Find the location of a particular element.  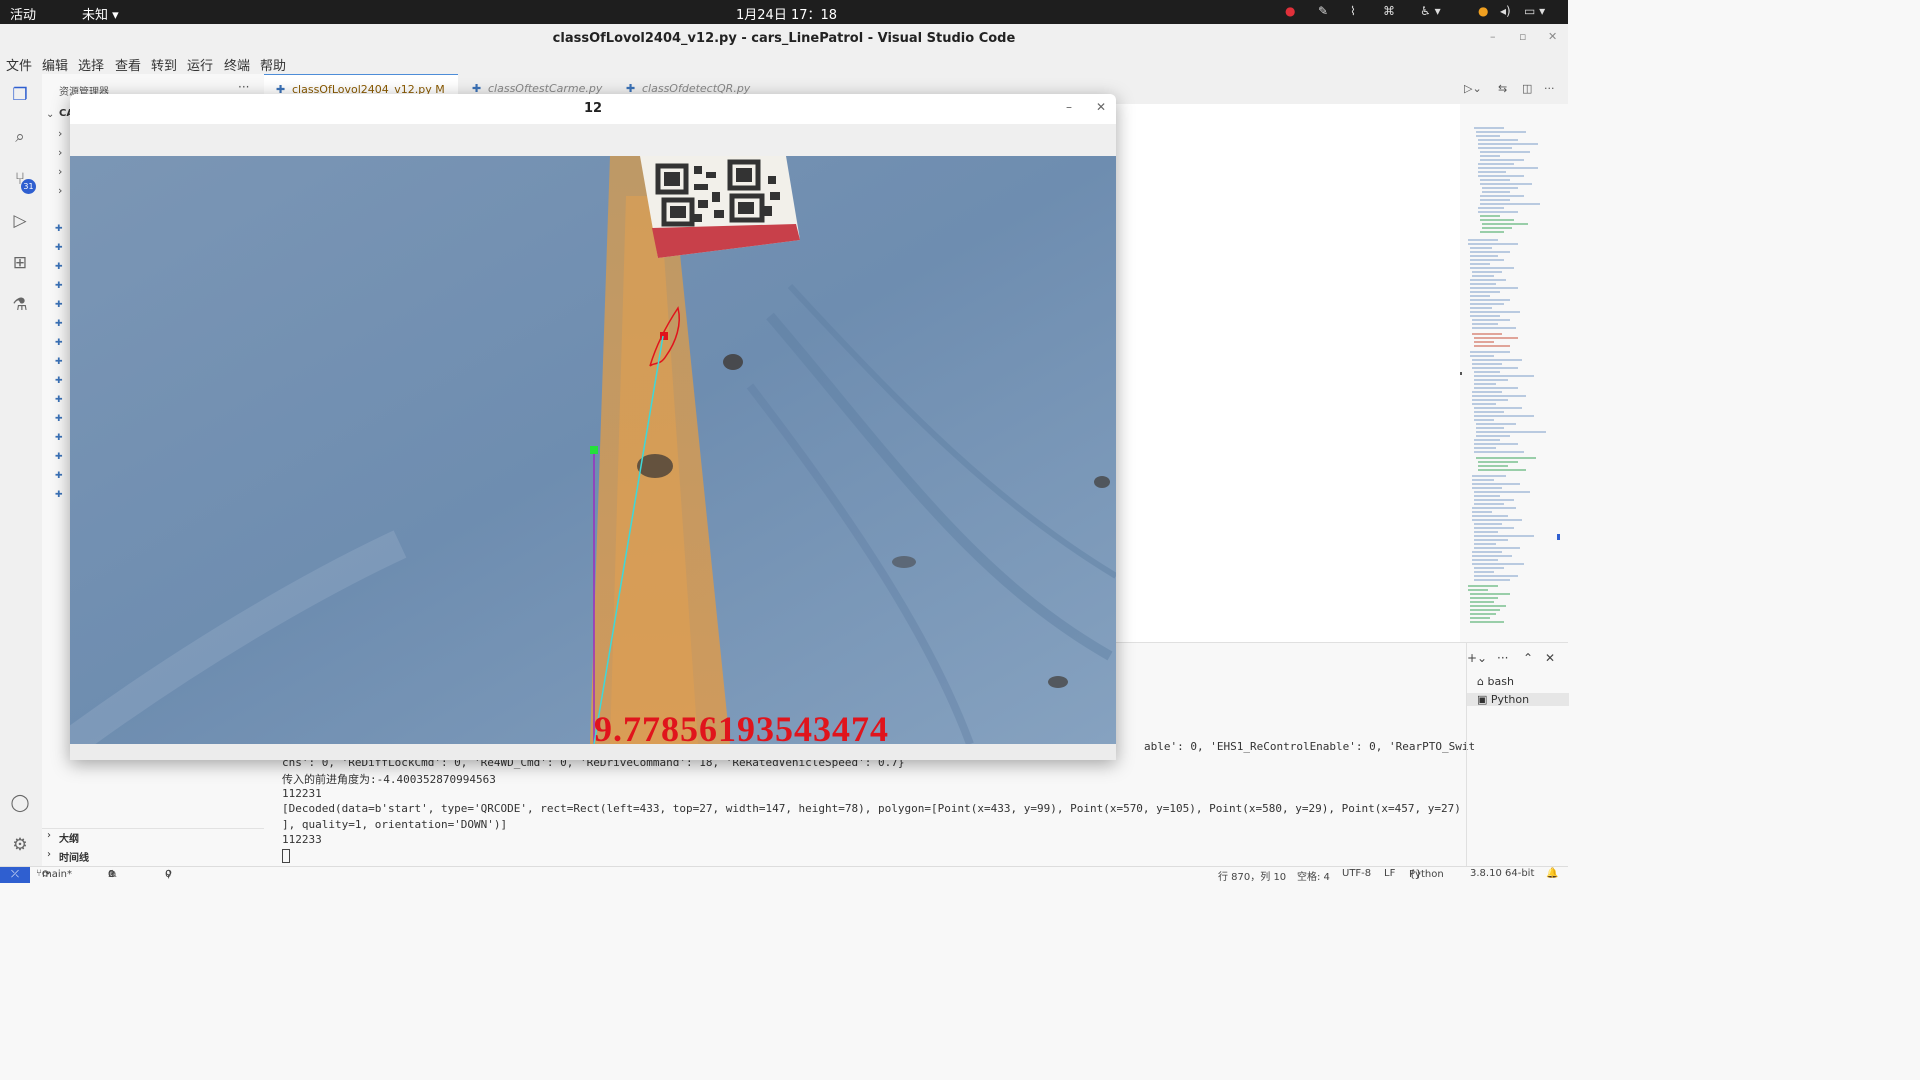

extensions-icon: ⊞ is located at coordinates (20, 263).